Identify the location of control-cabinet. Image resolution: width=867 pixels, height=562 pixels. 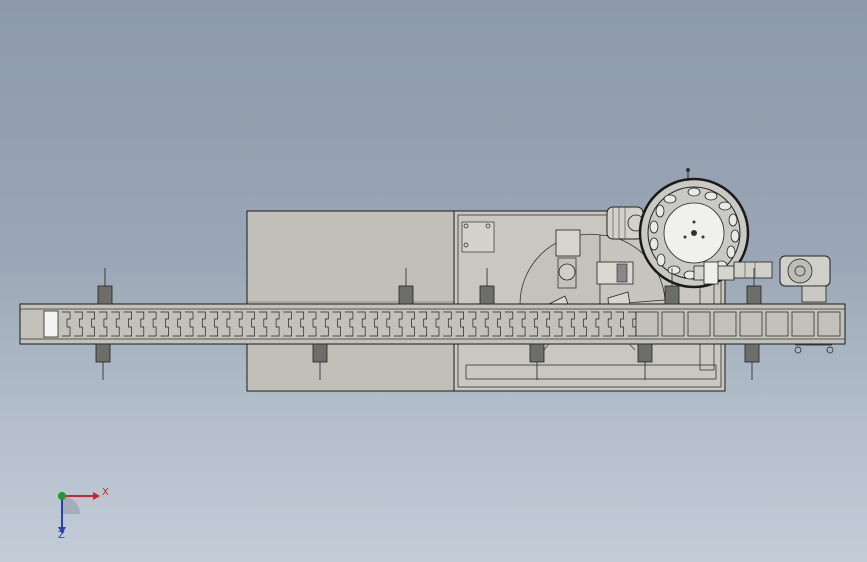
(350, 301).